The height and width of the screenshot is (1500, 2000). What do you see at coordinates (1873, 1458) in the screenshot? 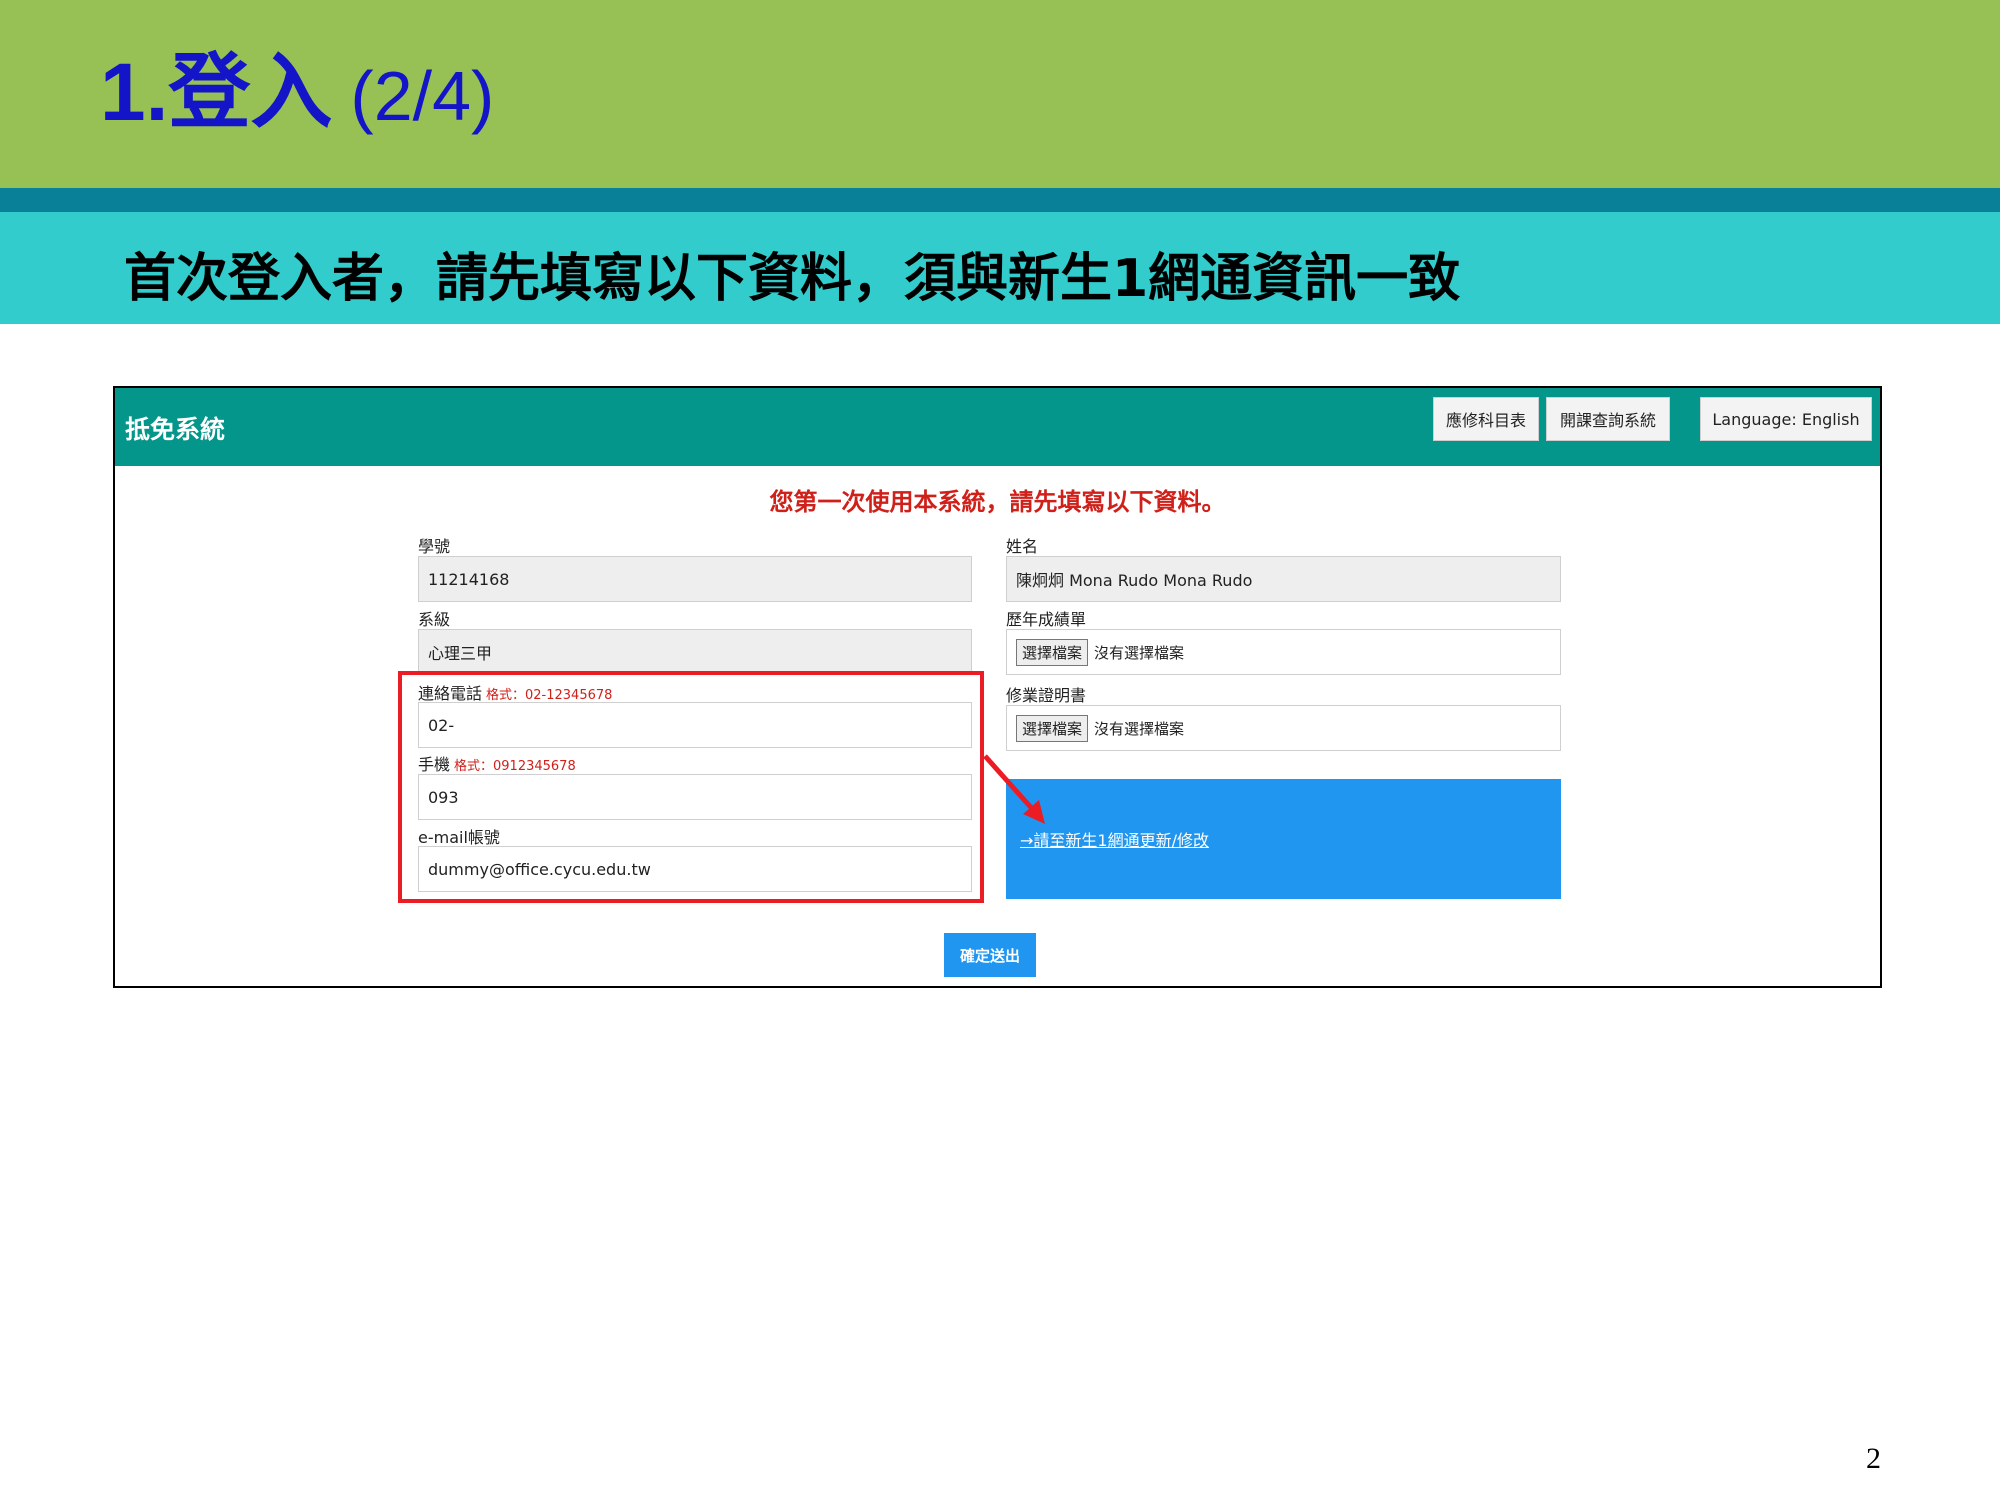
I see `page-number: 2` at bounding box center [1873, 1458].